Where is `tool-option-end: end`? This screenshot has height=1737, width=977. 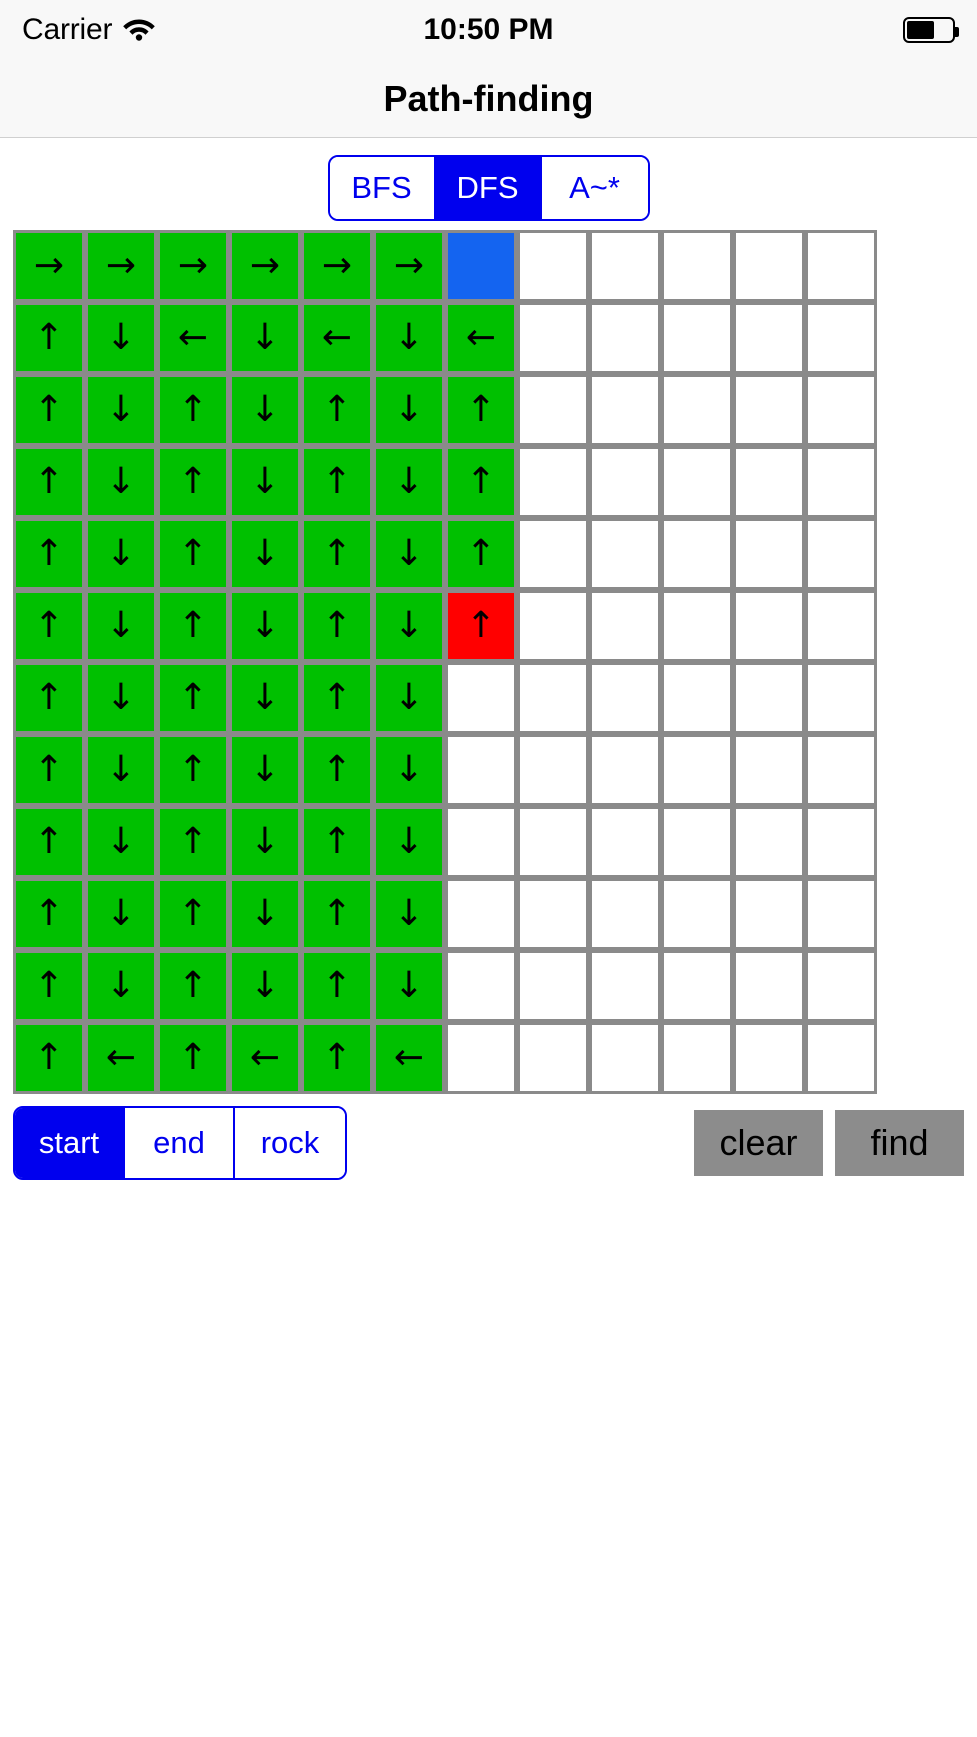
tool-option-end: end is located at coordinates (180, 1143).